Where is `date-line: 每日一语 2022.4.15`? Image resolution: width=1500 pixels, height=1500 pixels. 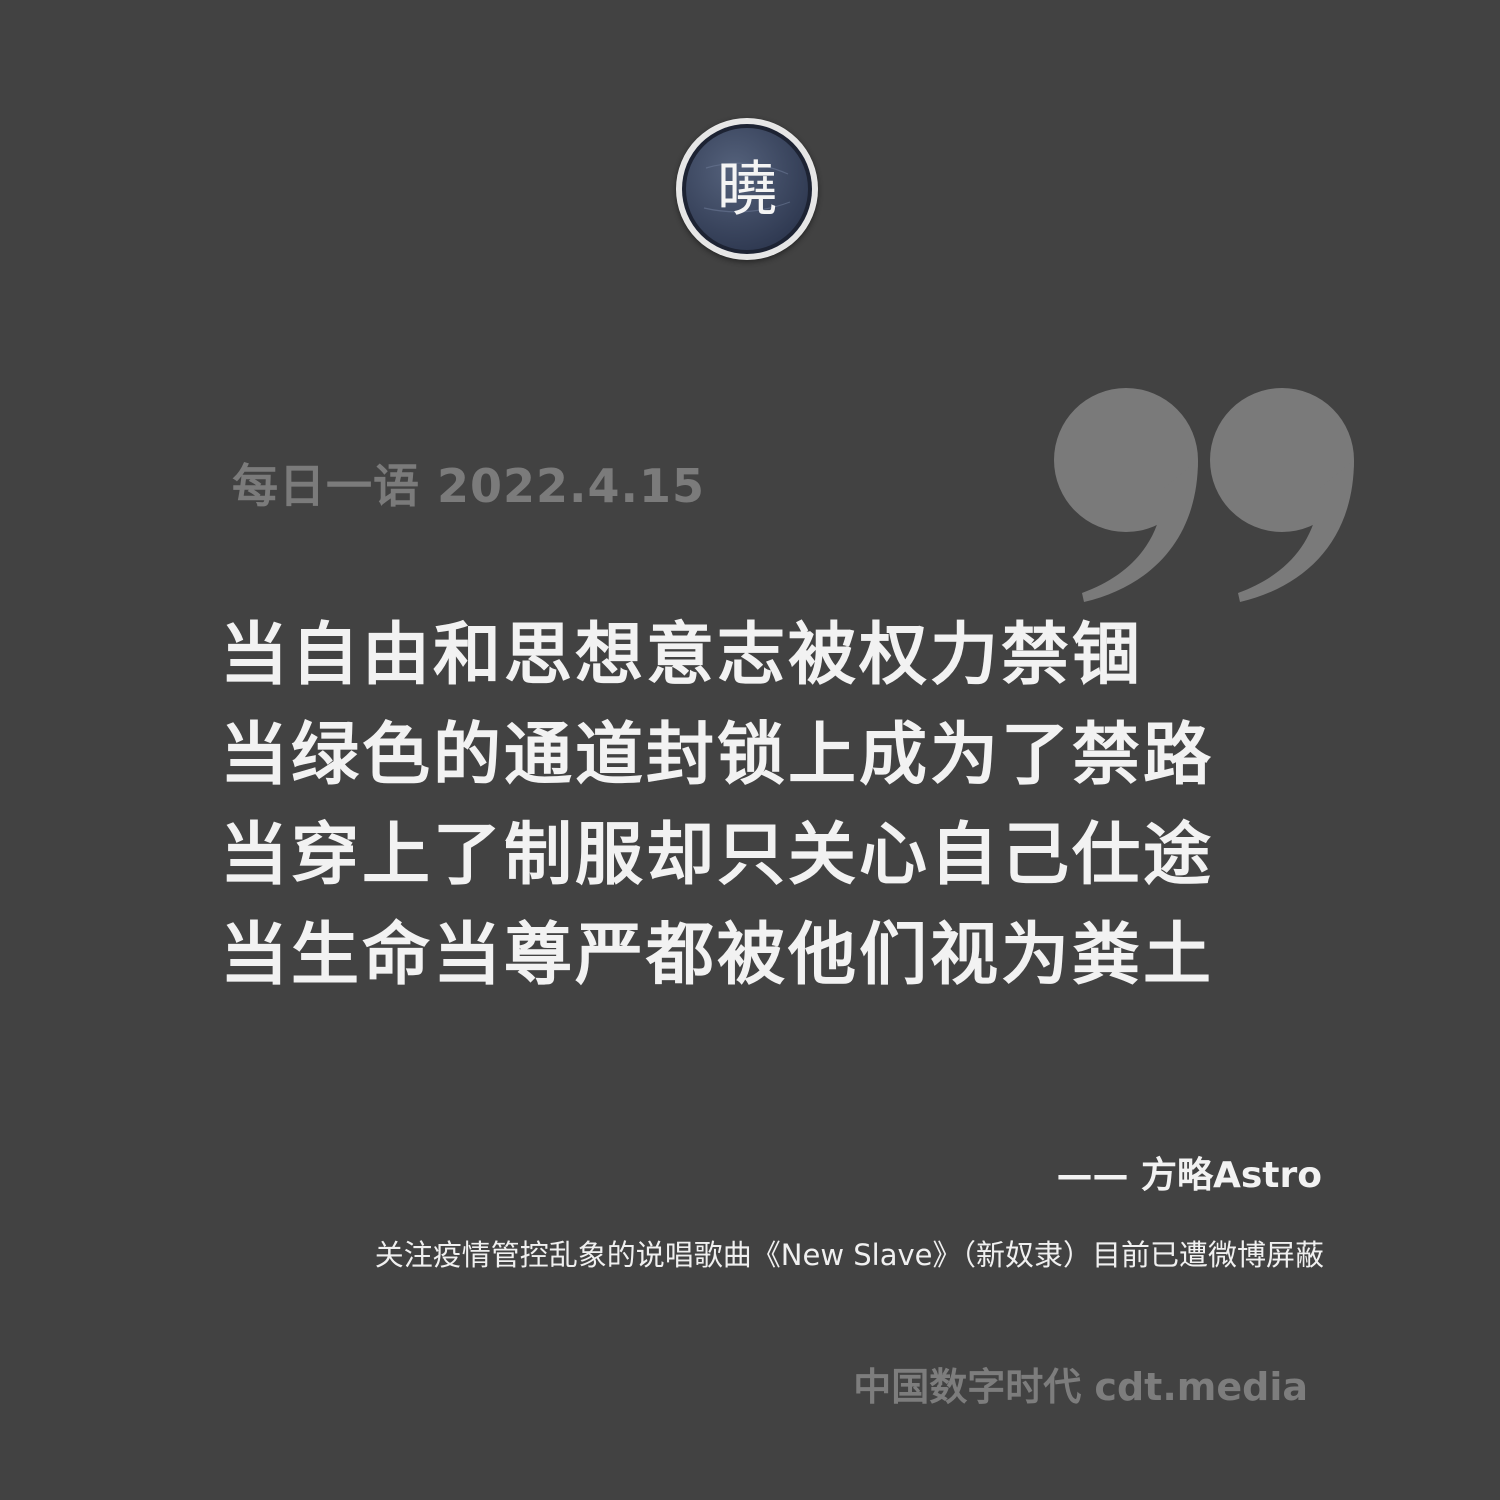 date-line: 每日一语 2022.4.15 is located at coordinates (469, 486).